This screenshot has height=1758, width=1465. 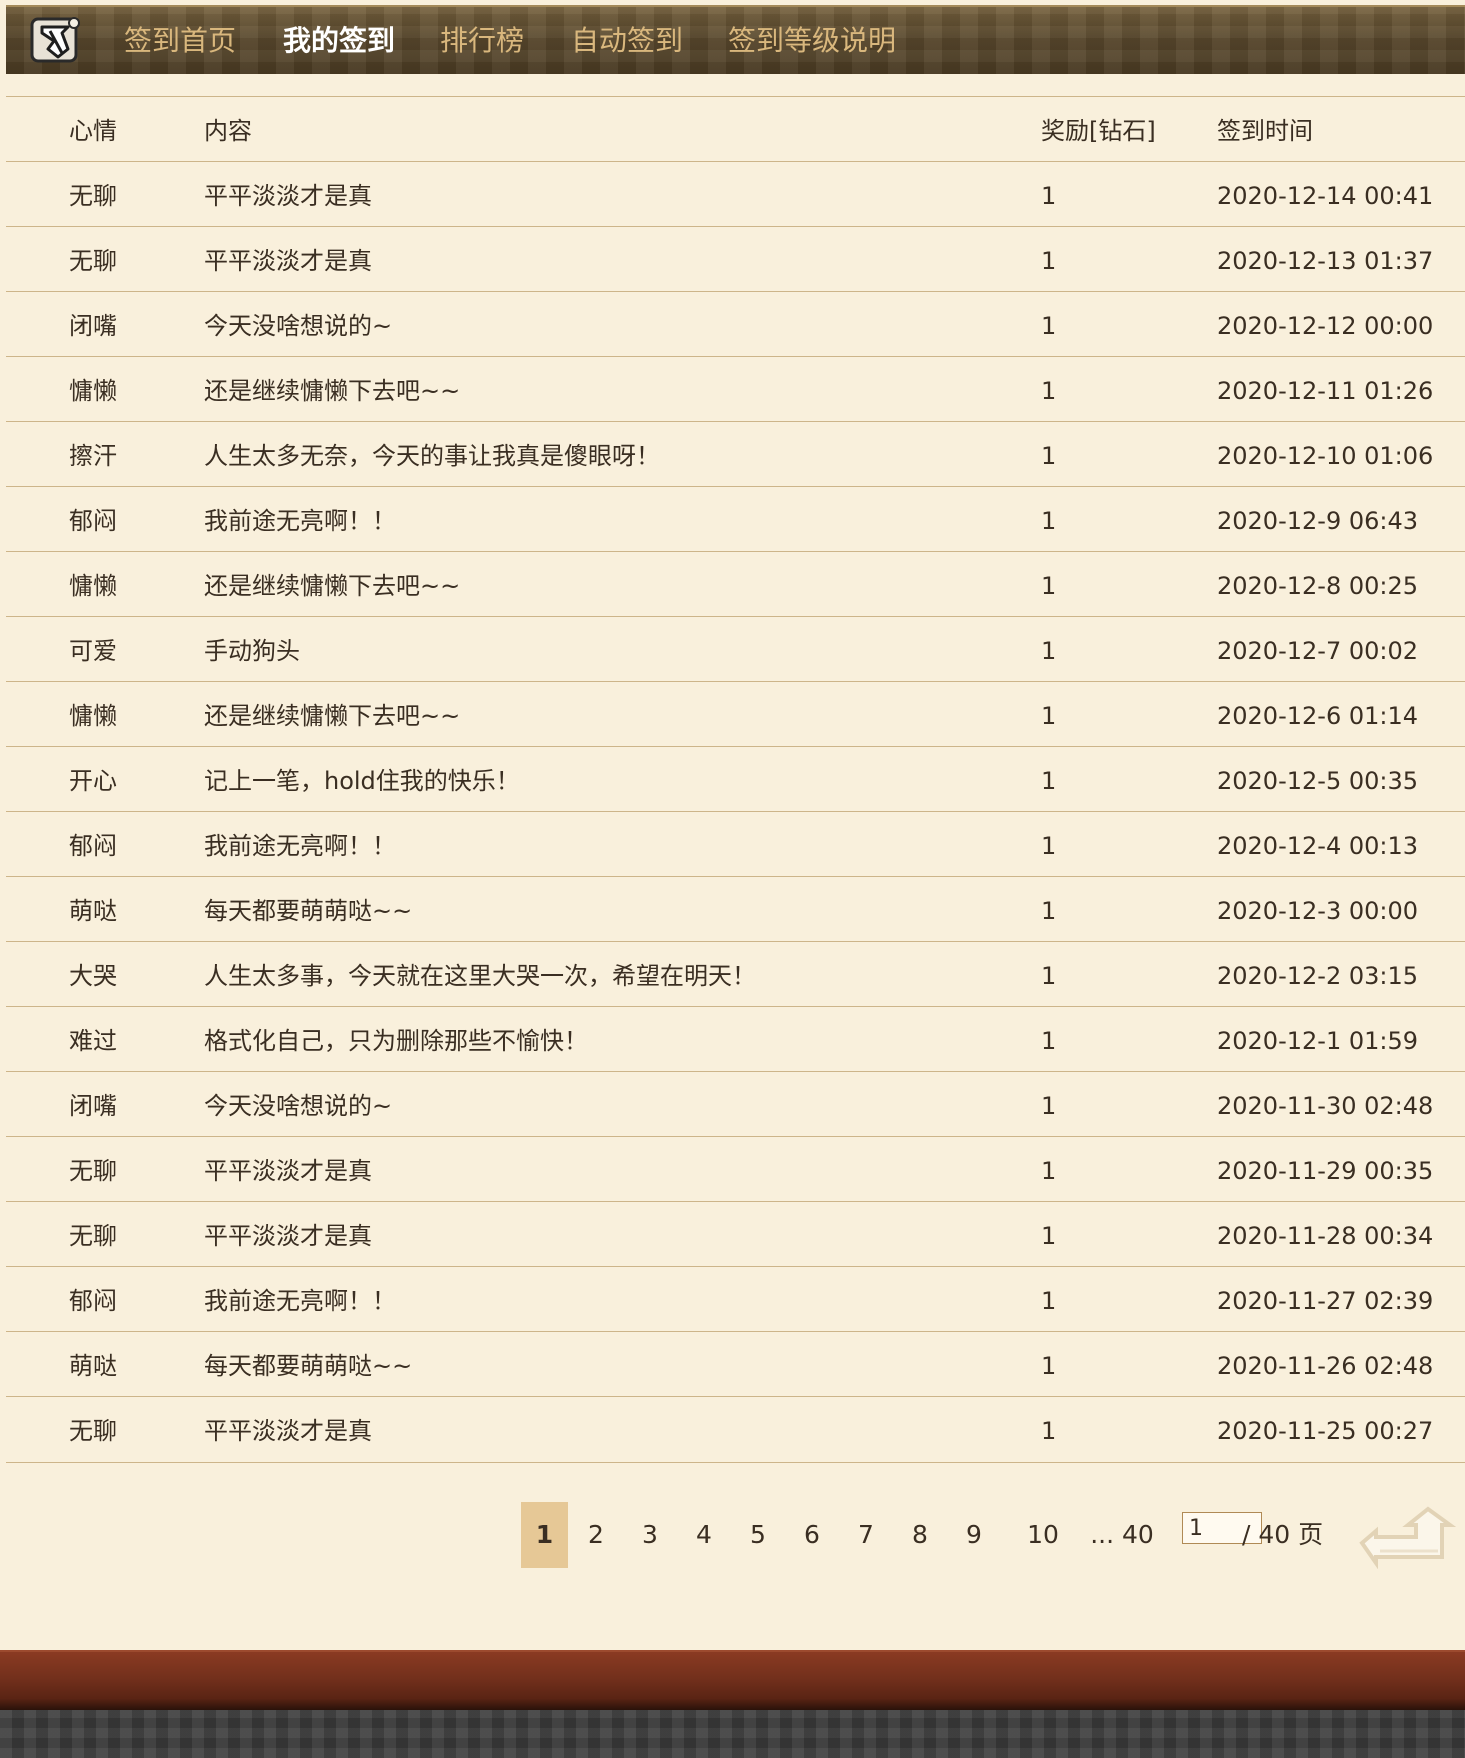 I want to click on table-row: 无聊 平平淡淡才是真 1 2020-12-14 00:41, so click(x=735, y=193).